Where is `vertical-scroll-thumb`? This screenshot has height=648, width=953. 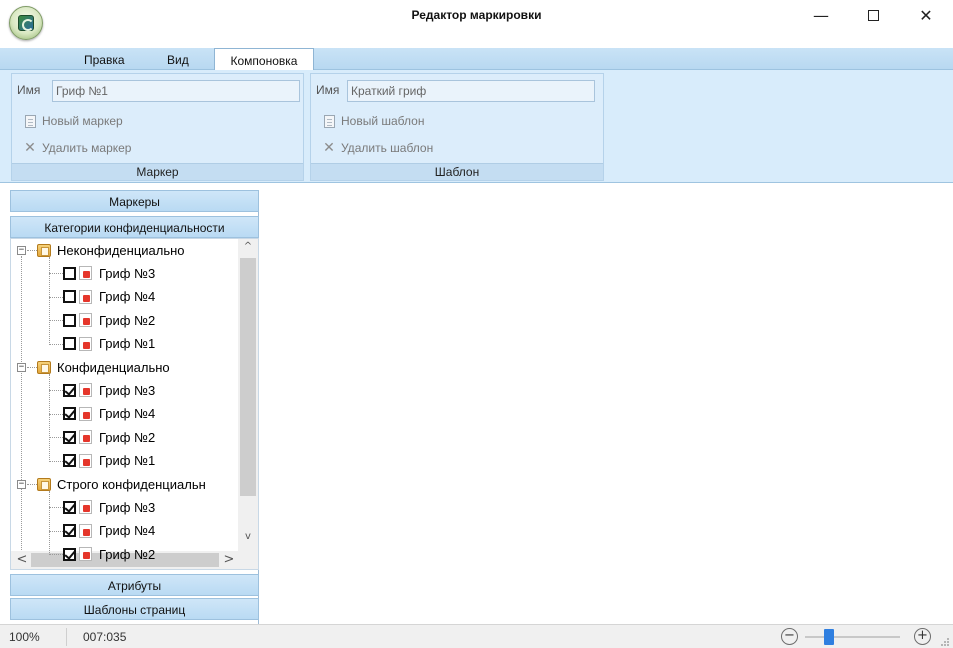 vertical-scroll-thumb is located at coordinates (248, 377).